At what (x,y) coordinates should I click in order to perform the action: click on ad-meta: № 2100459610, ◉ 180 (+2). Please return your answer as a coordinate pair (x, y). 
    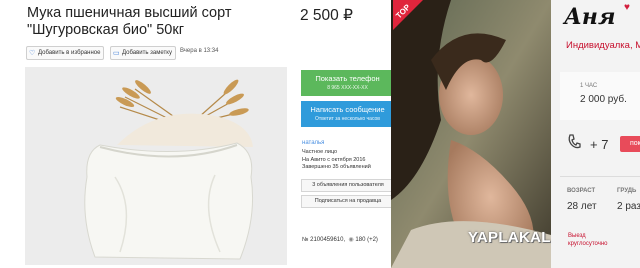
    Looking at the image, I should click on (340, 239).